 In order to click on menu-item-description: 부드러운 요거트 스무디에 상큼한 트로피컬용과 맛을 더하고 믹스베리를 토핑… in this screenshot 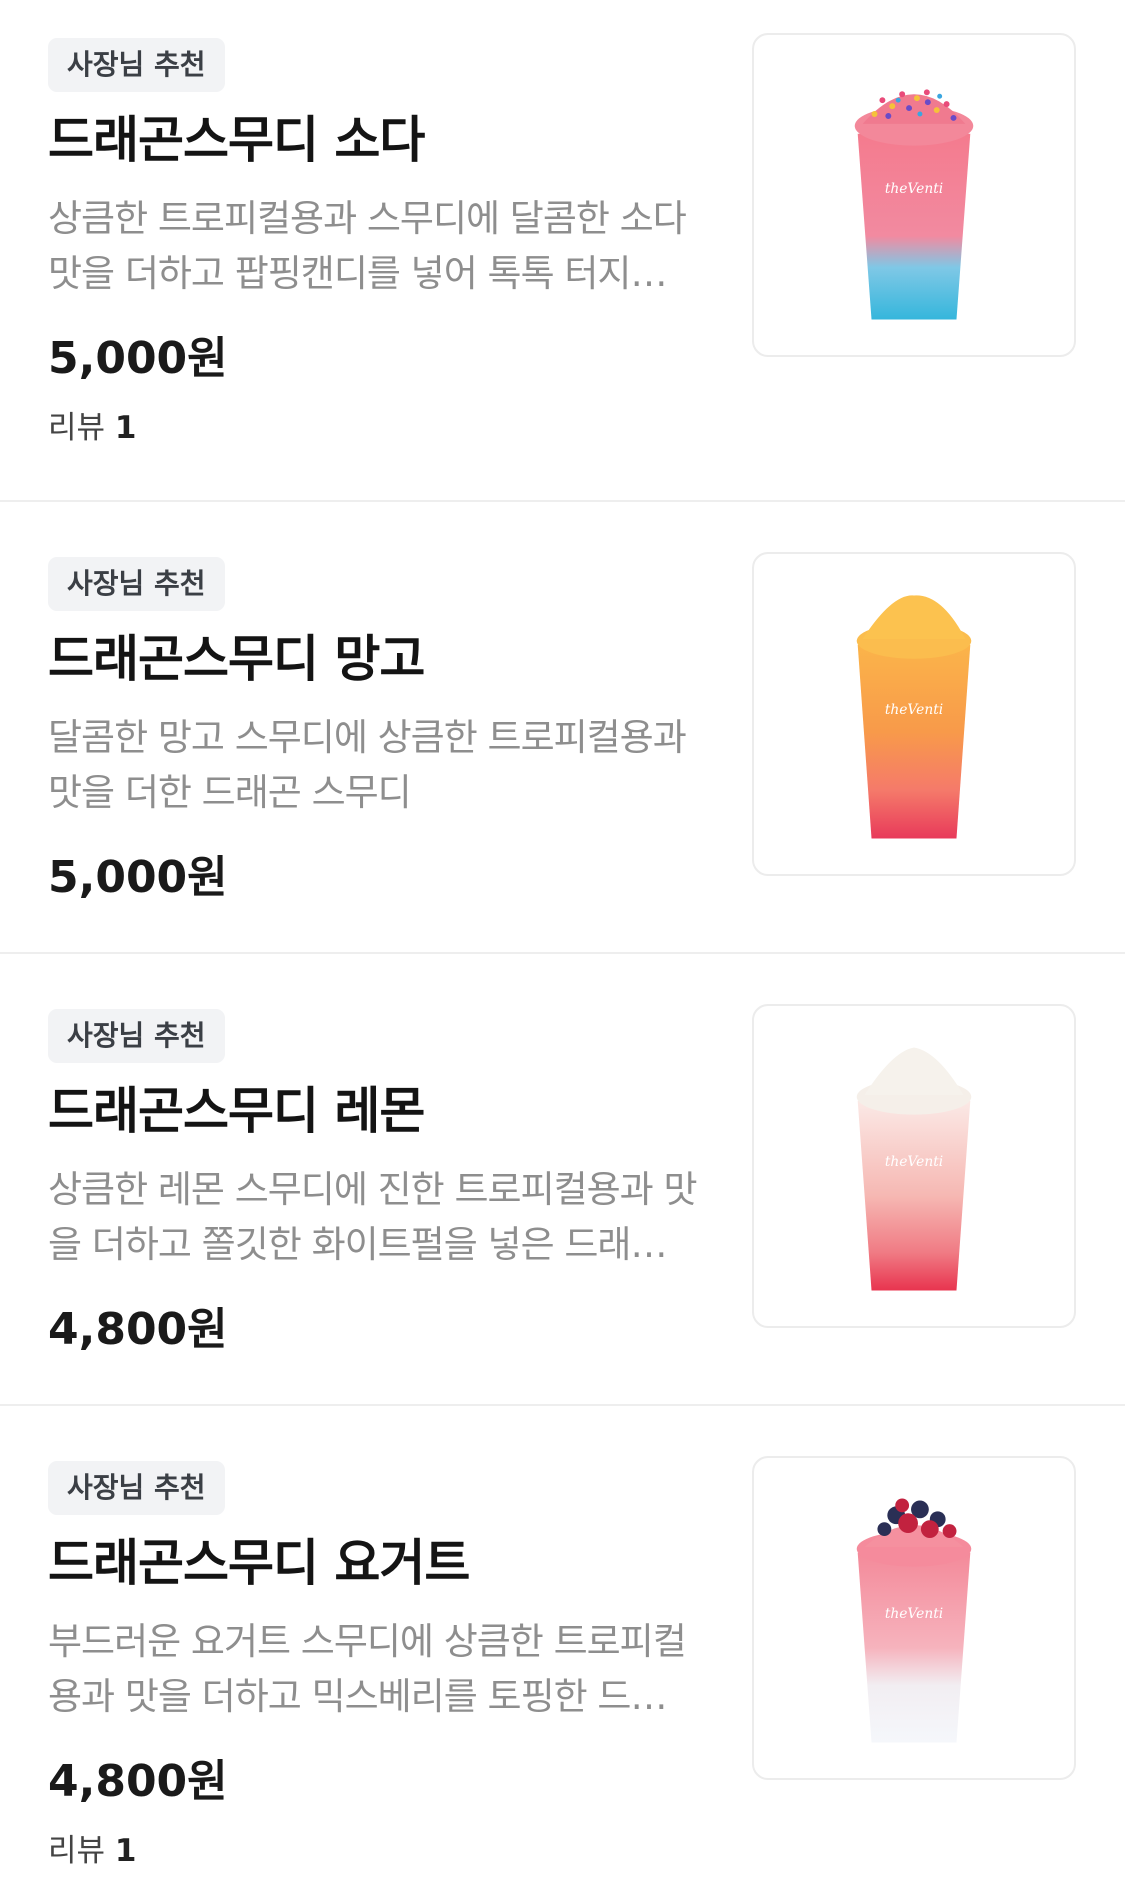, I will do `click(373, 1669)`.